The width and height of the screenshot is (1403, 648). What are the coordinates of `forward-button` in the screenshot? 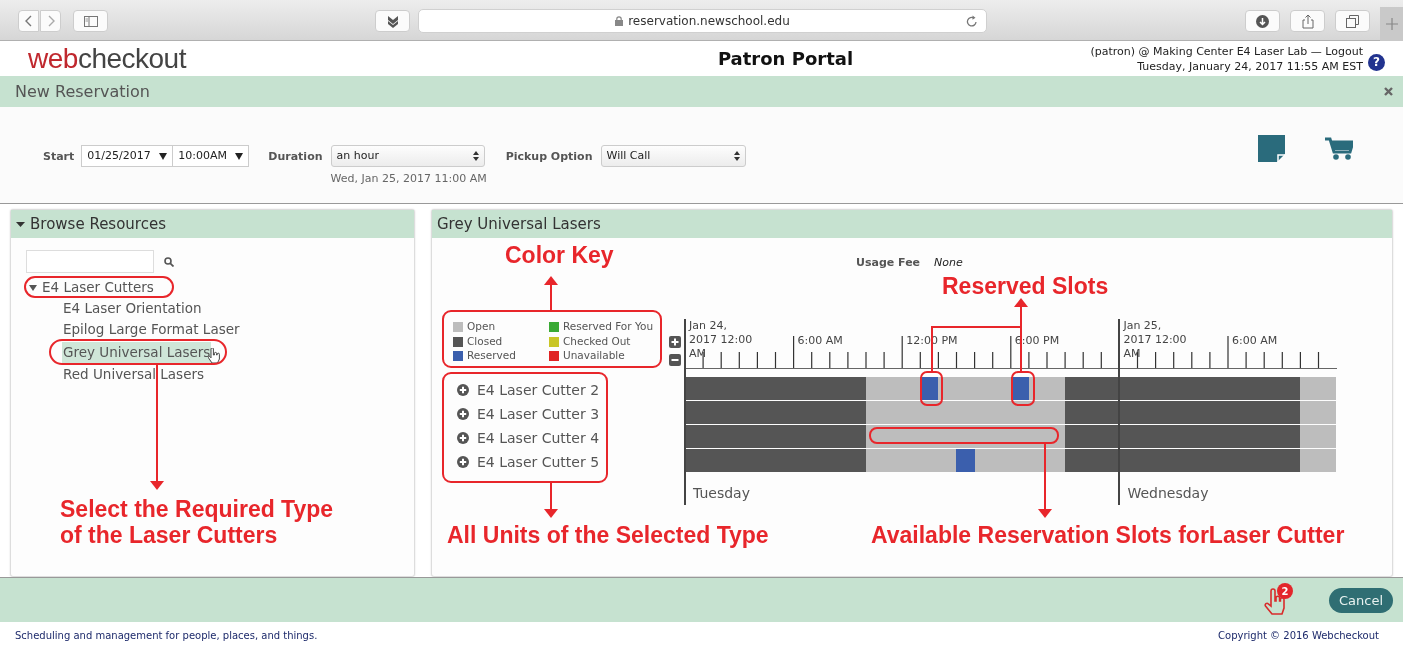 It's located at (50, 21).